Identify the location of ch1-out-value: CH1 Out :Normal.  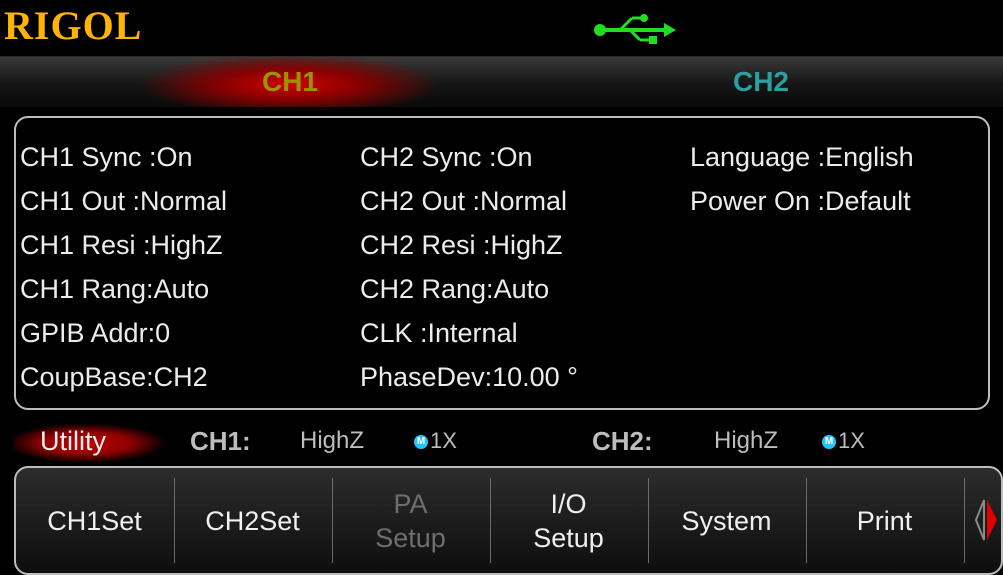
(124, 201).